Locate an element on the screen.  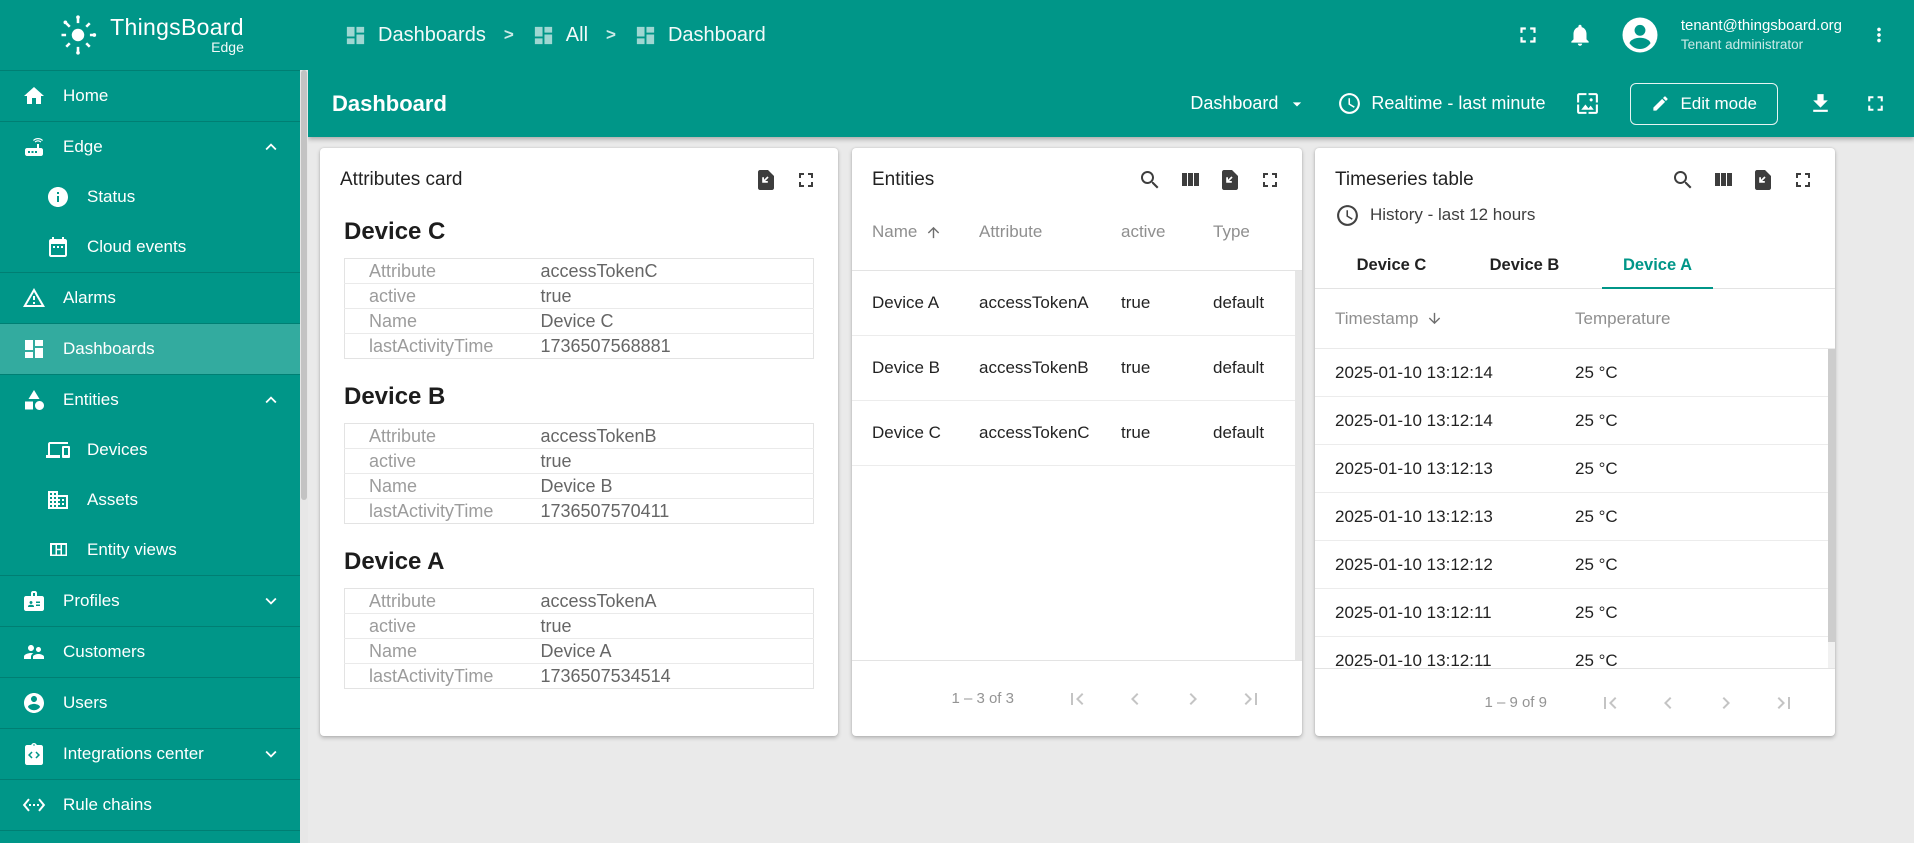
tab-device-a: Device A is located at coordinates (1657, 265).